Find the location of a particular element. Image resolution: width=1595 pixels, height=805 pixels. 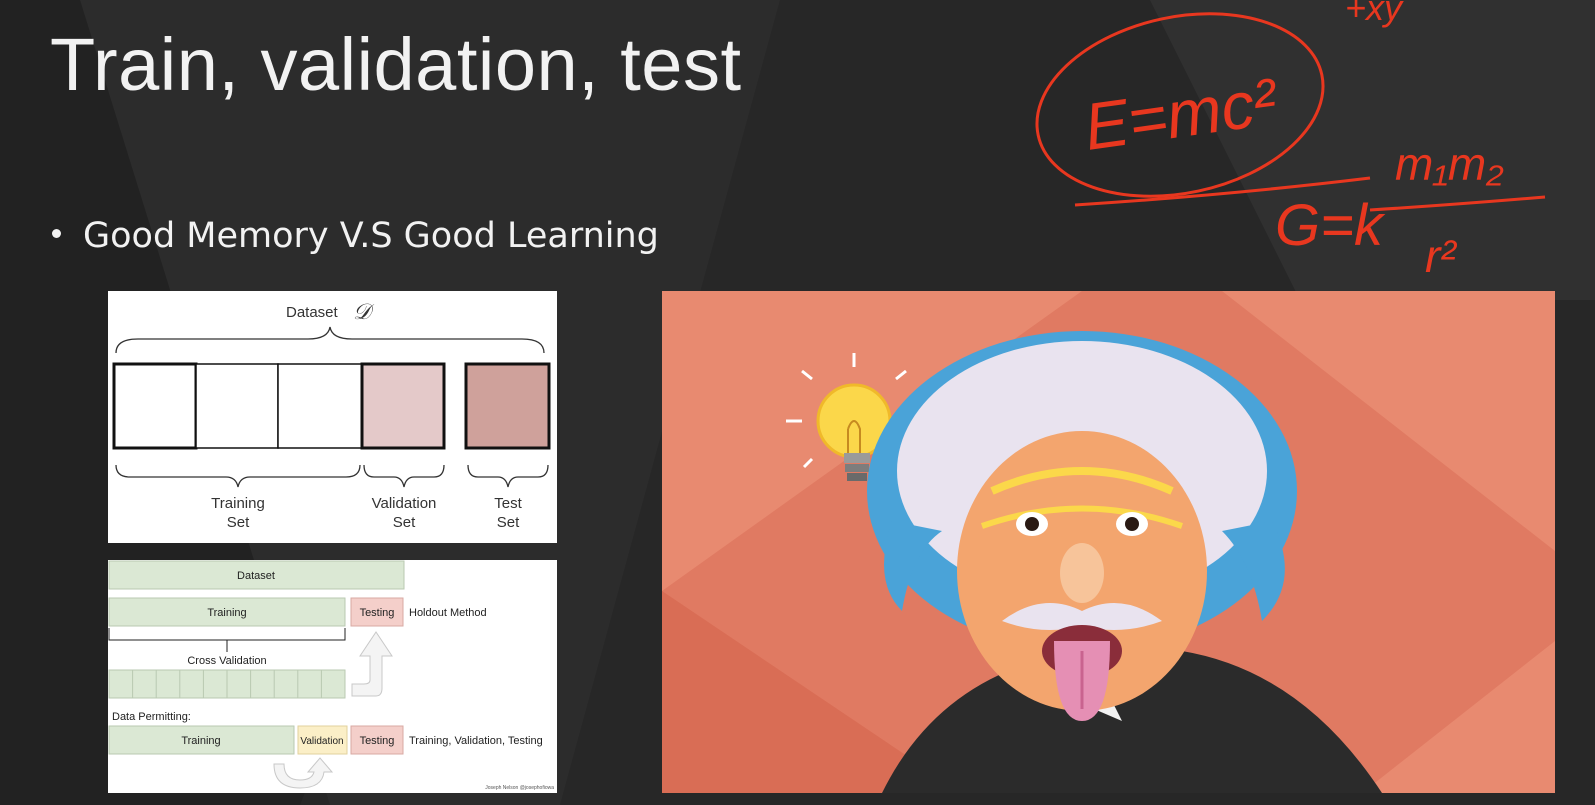

test-box is located at coordinates (507, 406).